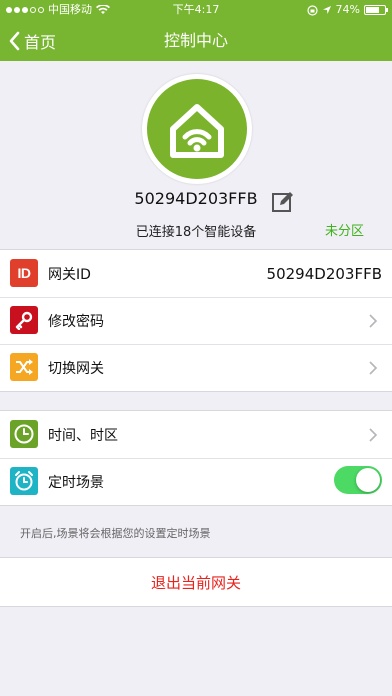 The height and width of the screenshot is (696, 392). I want to click on row-timed-scene: 定时场景, so click(196, 481).